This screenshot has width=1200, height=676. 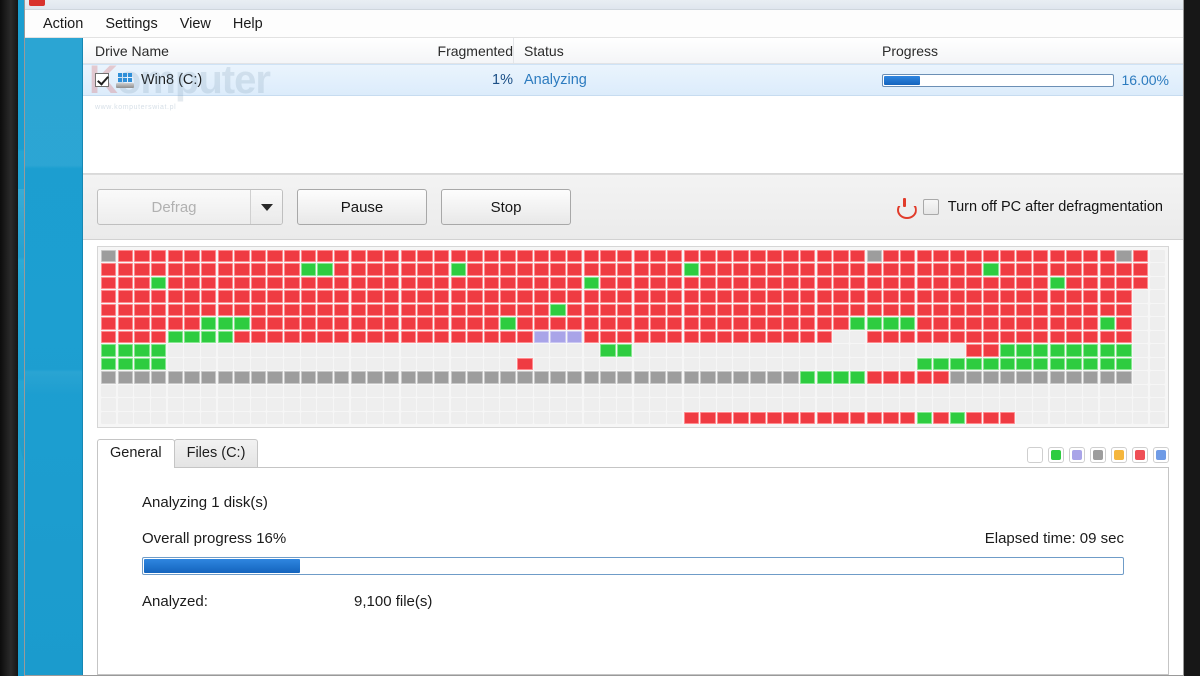 I want to click on column-header-fragmented: Fragmented, so click(x=463, y=51).